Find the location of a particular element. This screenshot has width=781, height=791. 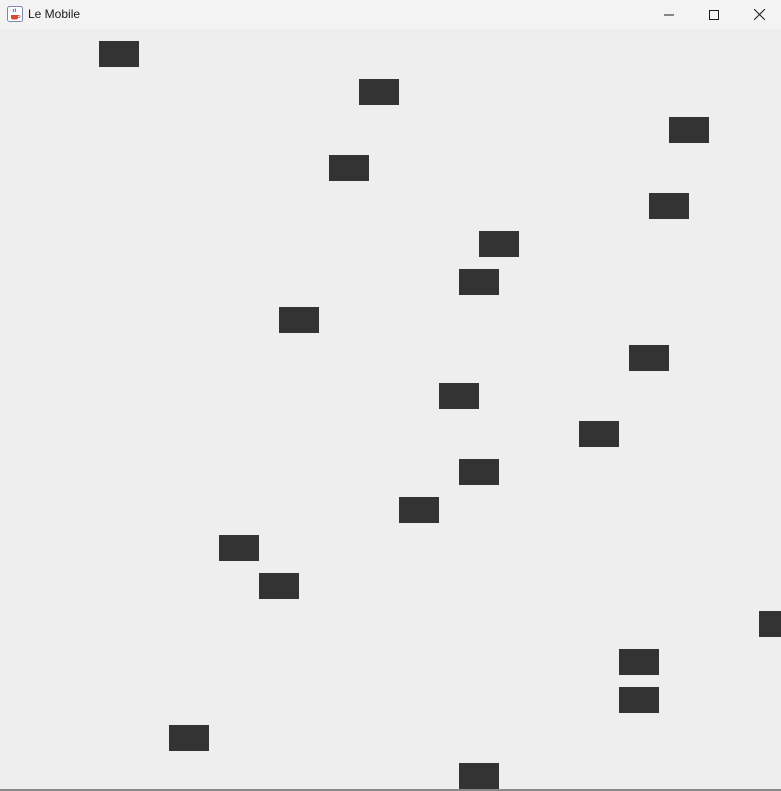

minimize-icon is located at coordinates (669, 15).